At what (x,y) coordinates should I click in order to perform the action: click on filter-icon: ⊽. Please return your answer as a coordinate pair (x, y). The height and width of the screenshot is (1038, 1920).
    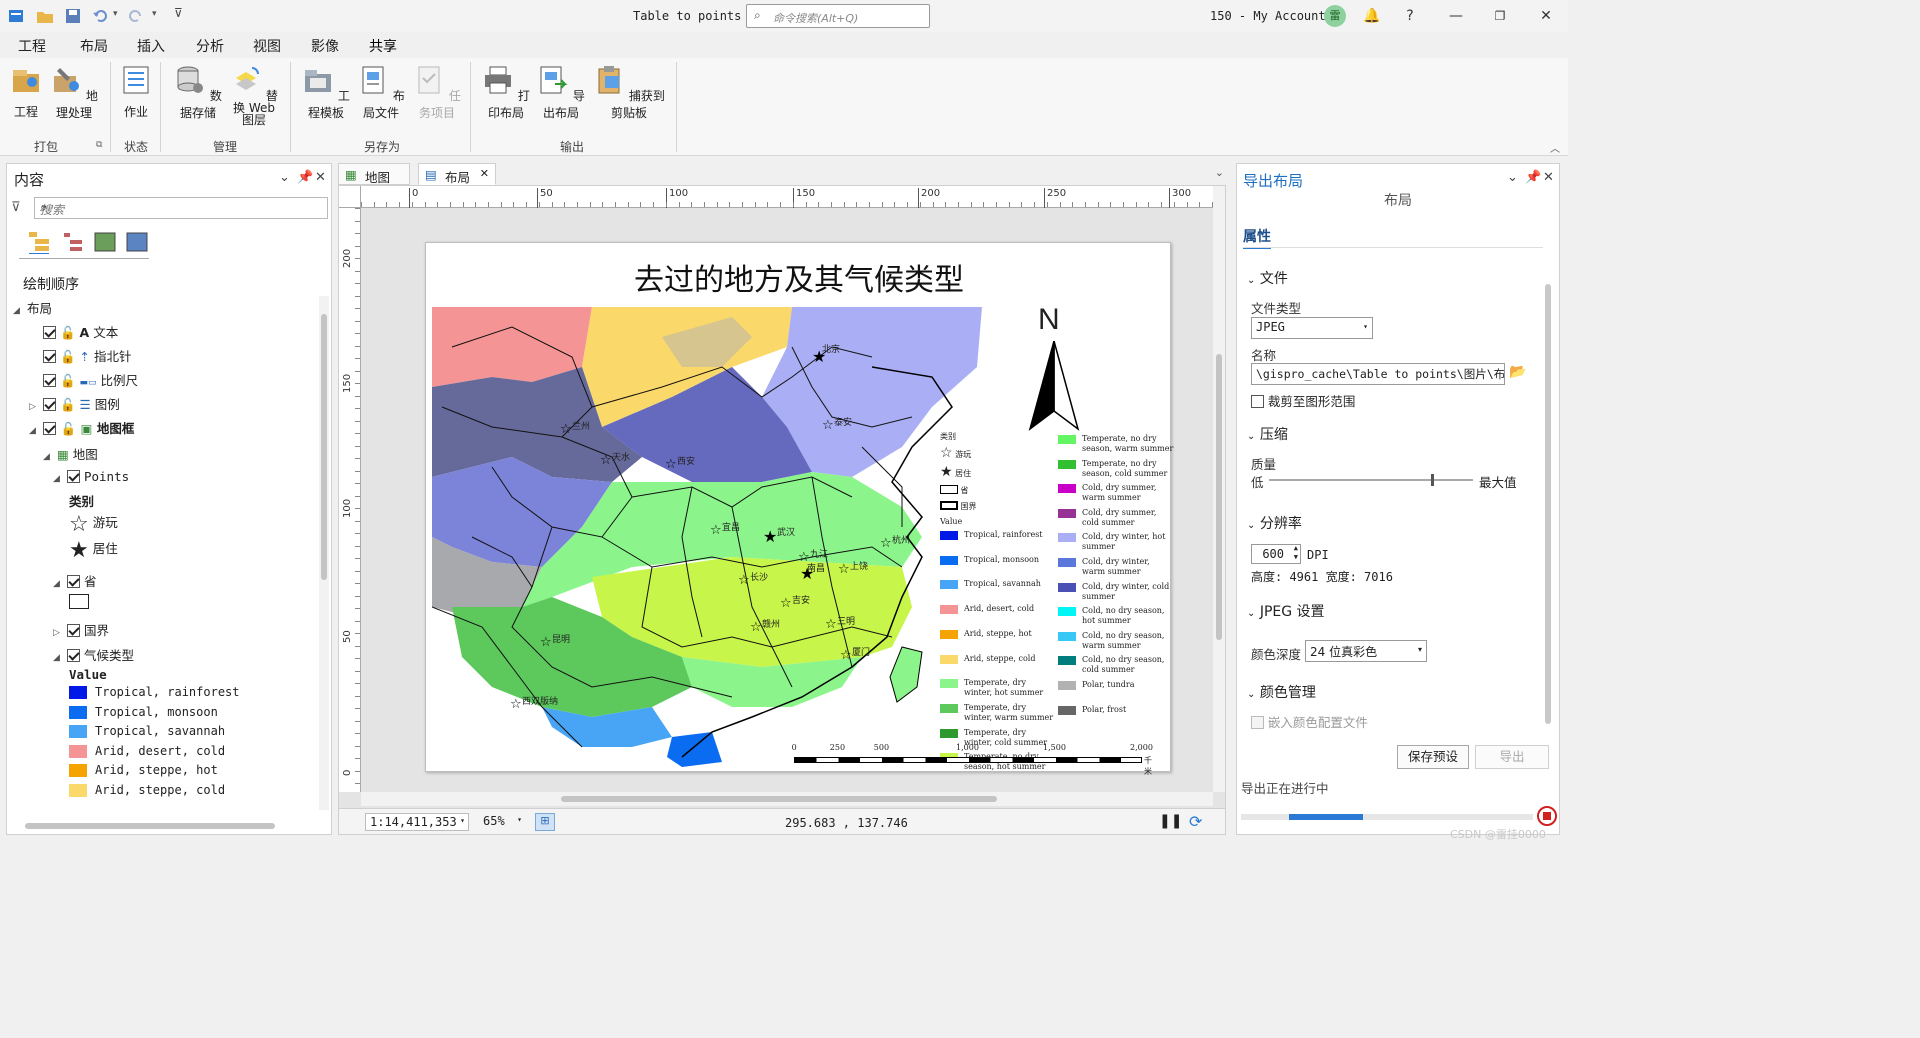
    Looking at the image, I should click on (16, 207).